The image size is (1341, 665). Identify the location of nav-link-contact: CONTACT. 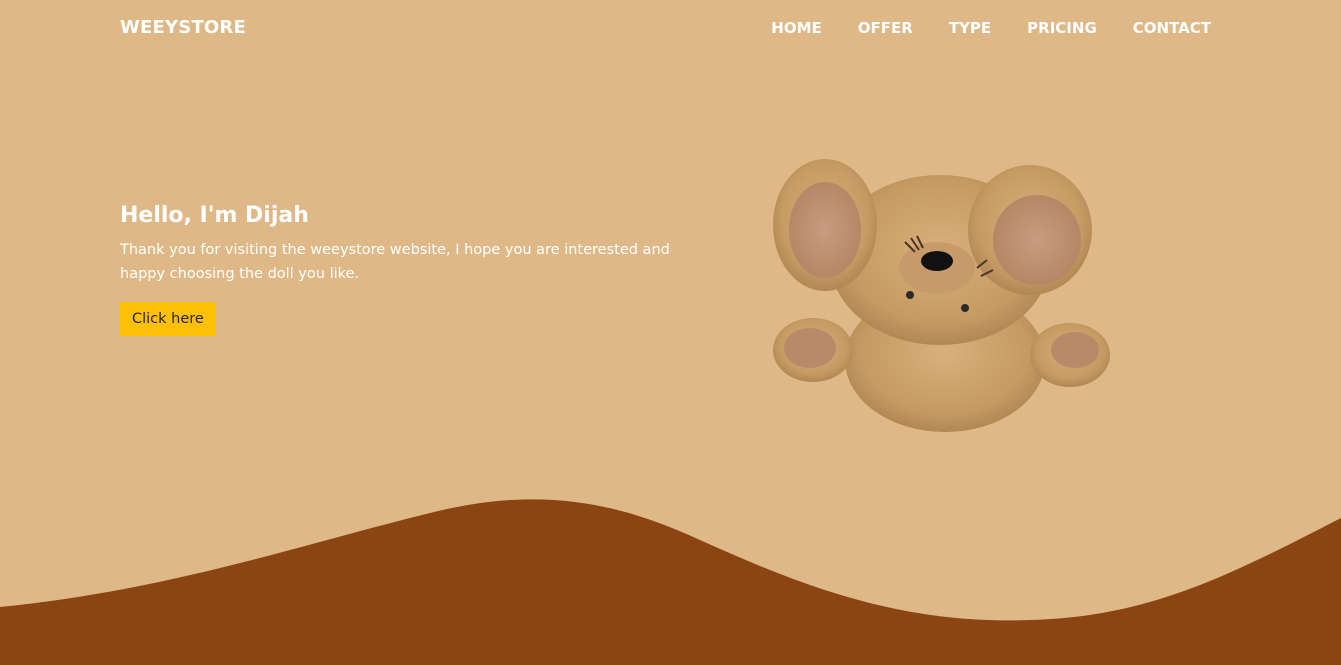
(1172, 28).